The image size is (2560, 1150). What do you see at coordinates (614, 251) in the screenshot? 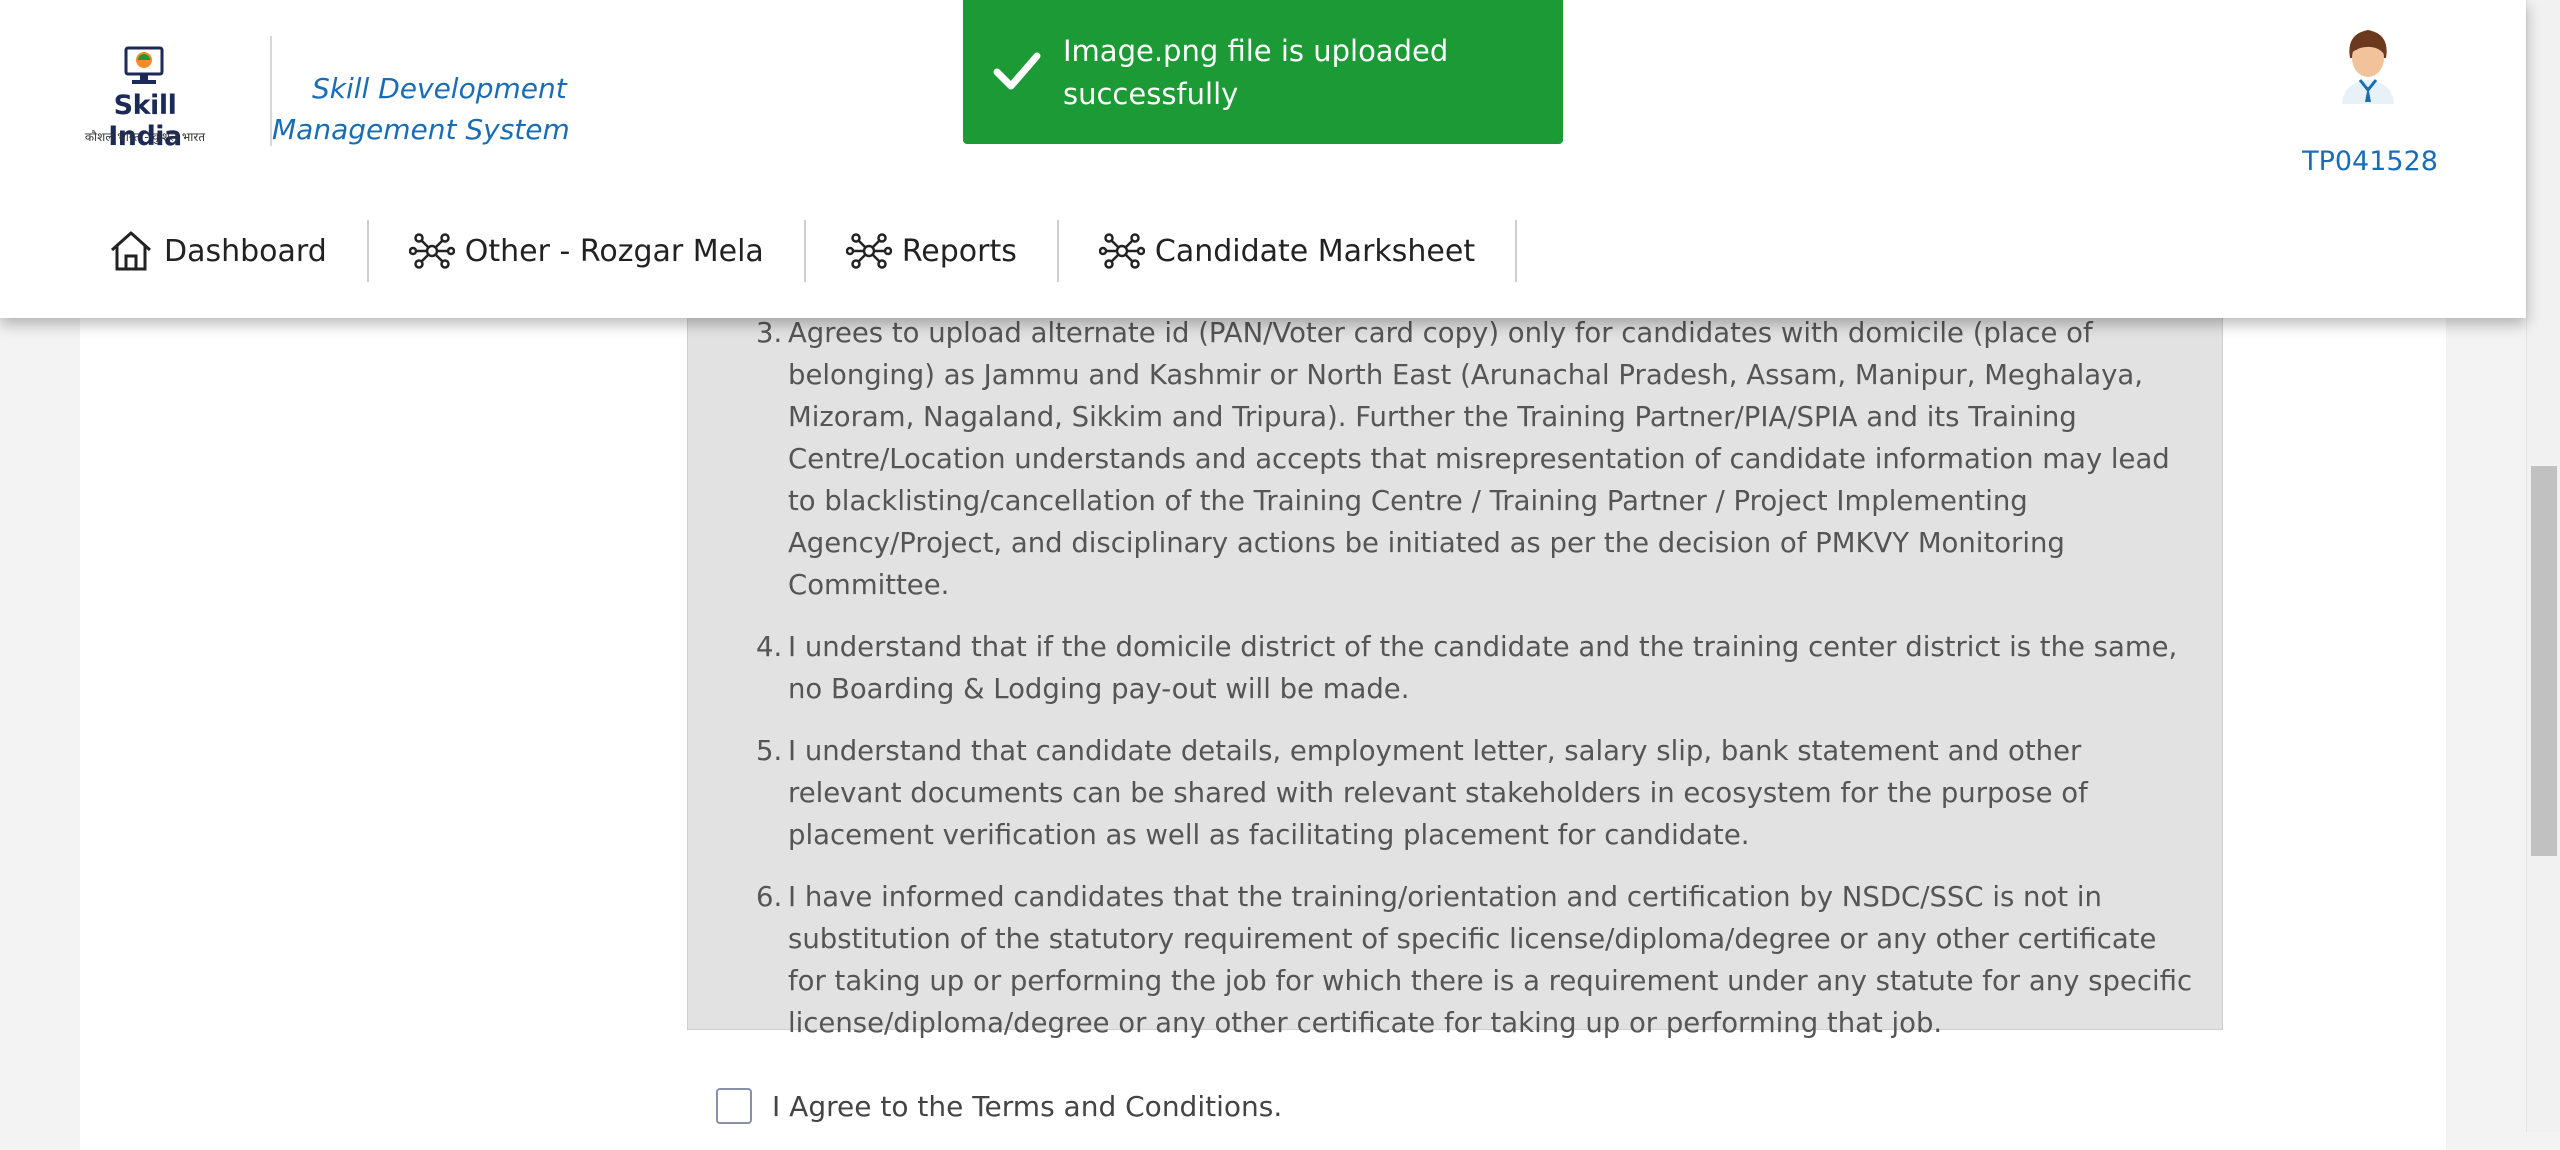
I see `nav-other-rozgar-mela-label: Other - Rozgar Mela` at bounding box center [614, 251].